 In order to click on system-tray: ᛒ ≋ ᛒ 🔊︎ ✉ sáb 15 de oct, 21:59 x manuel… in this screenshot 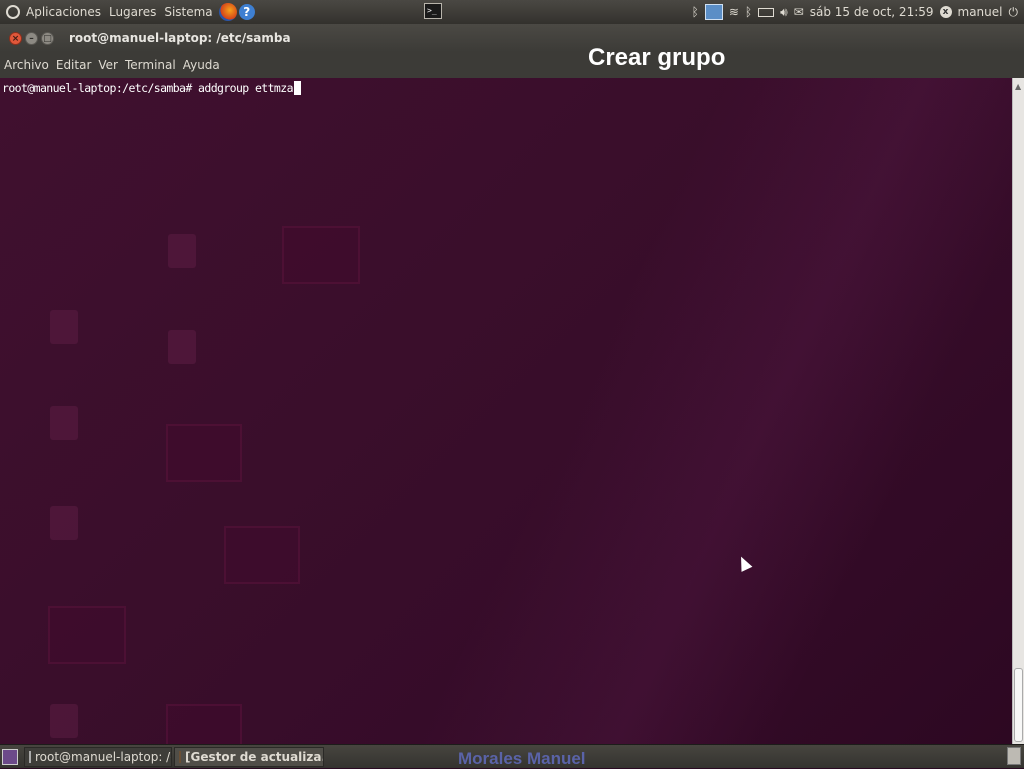, I will do `click(858, 12)`.